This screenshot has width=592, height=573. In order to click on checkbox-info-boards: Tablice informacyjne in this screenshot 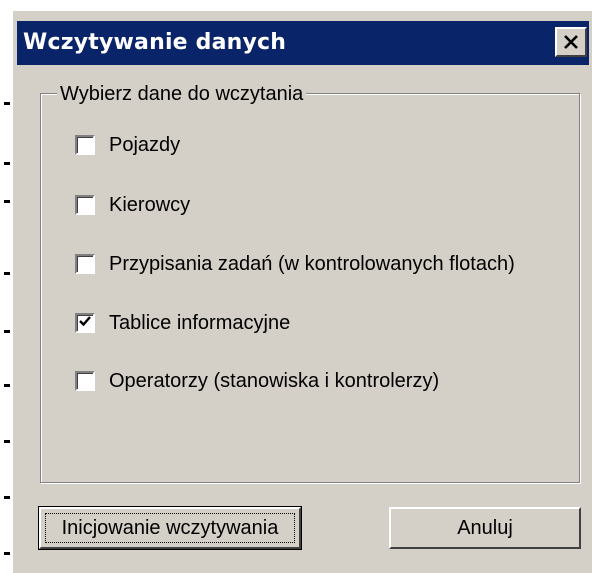, I will do `click(182, 323)`.